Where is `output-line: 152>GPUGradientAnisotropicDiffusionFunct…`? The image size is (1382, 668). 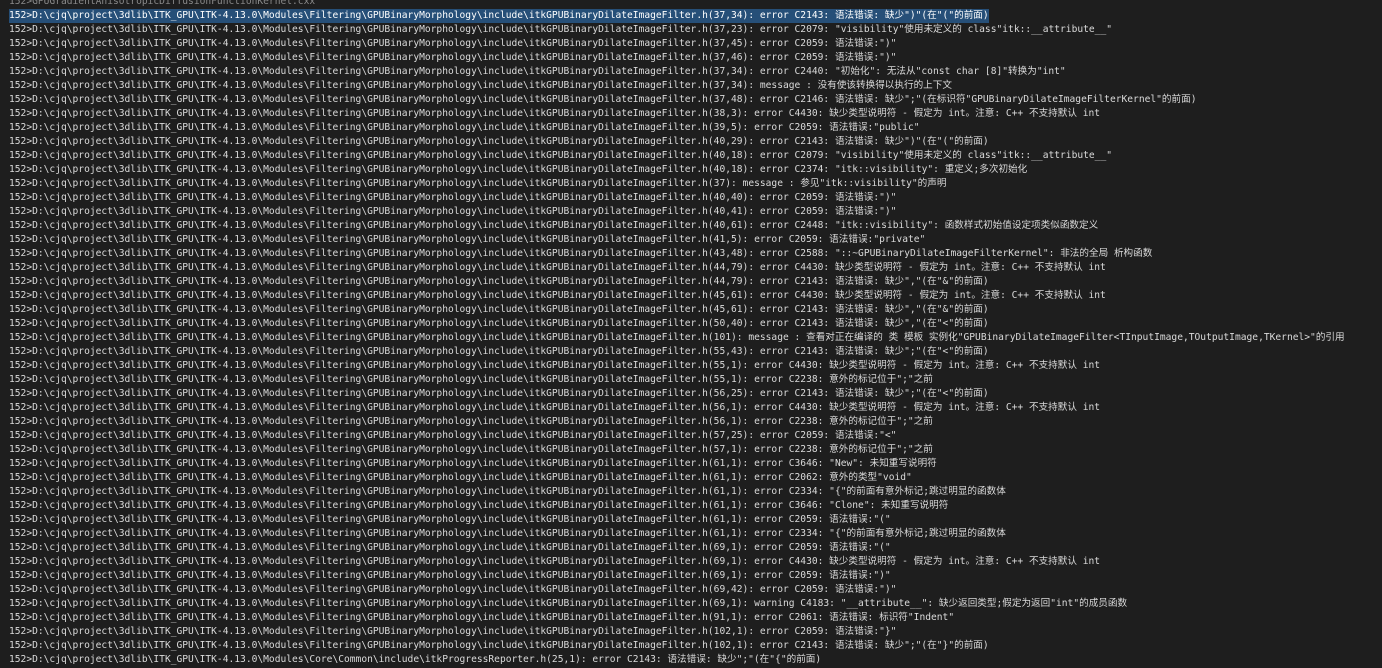 output-line: 152>GPUGradientAnisotropicDiffusionFunct… is located at coordinates (695, 4).